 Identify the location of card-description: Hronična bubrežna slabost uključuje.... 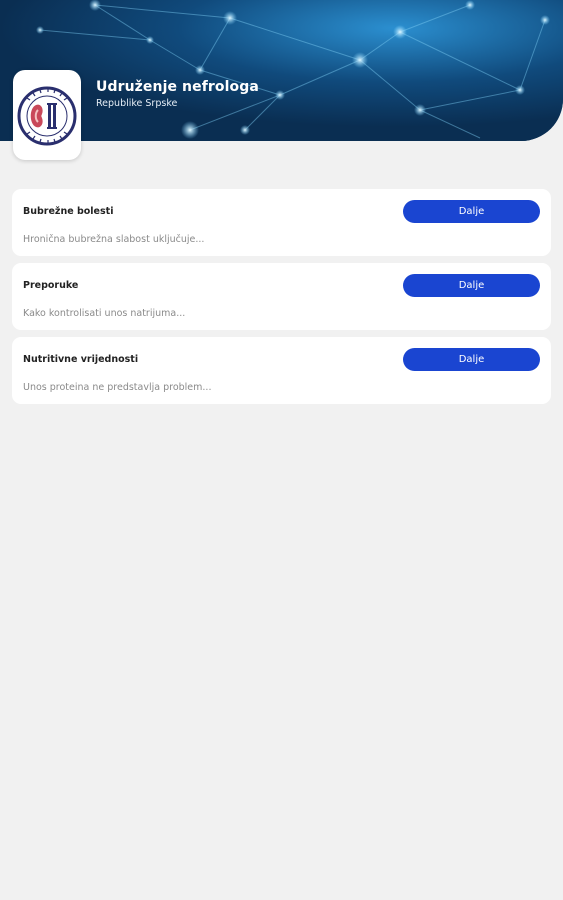
(114, 239).